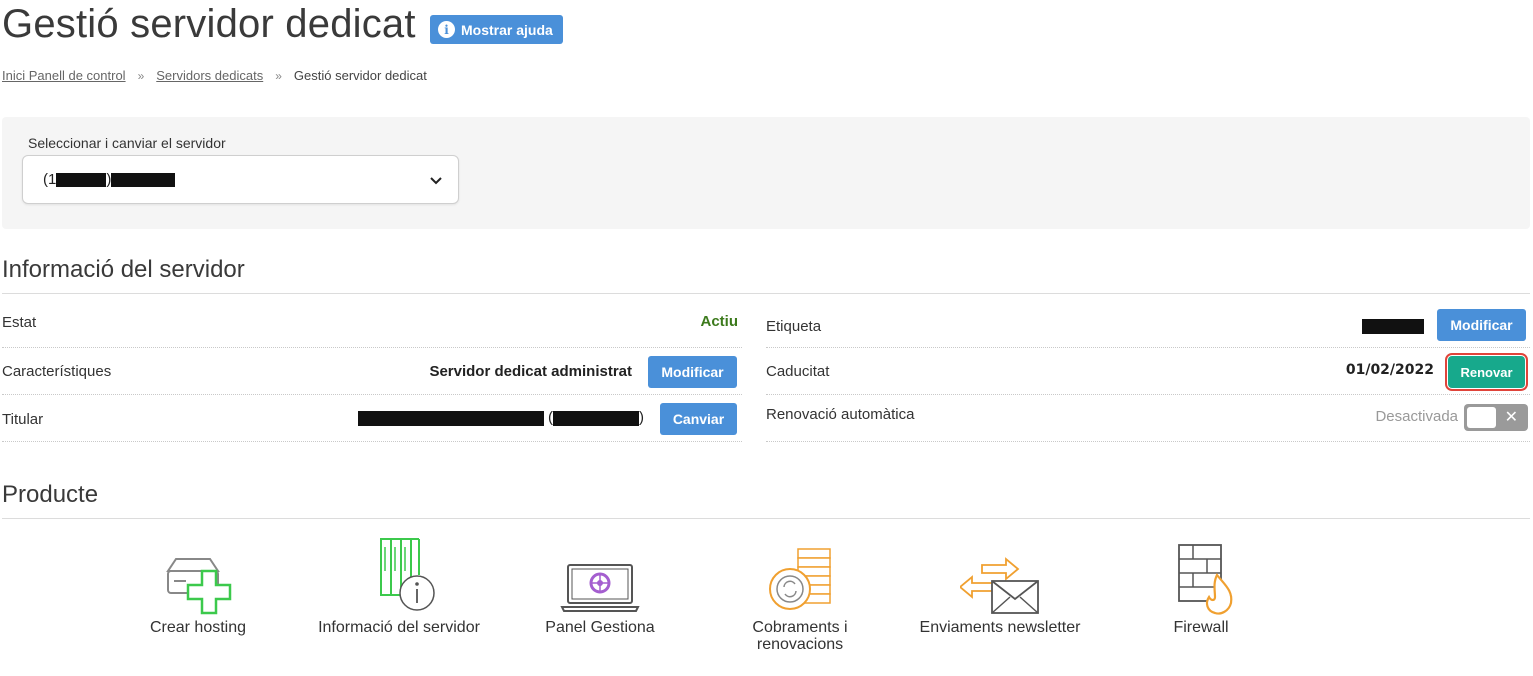 This screenshot has height=676, width=1533. What do you see at coordinates (1481, 325) in the screenshot?
I see `modify-tag-button: Modificar` at bounding box center [1481, 325].